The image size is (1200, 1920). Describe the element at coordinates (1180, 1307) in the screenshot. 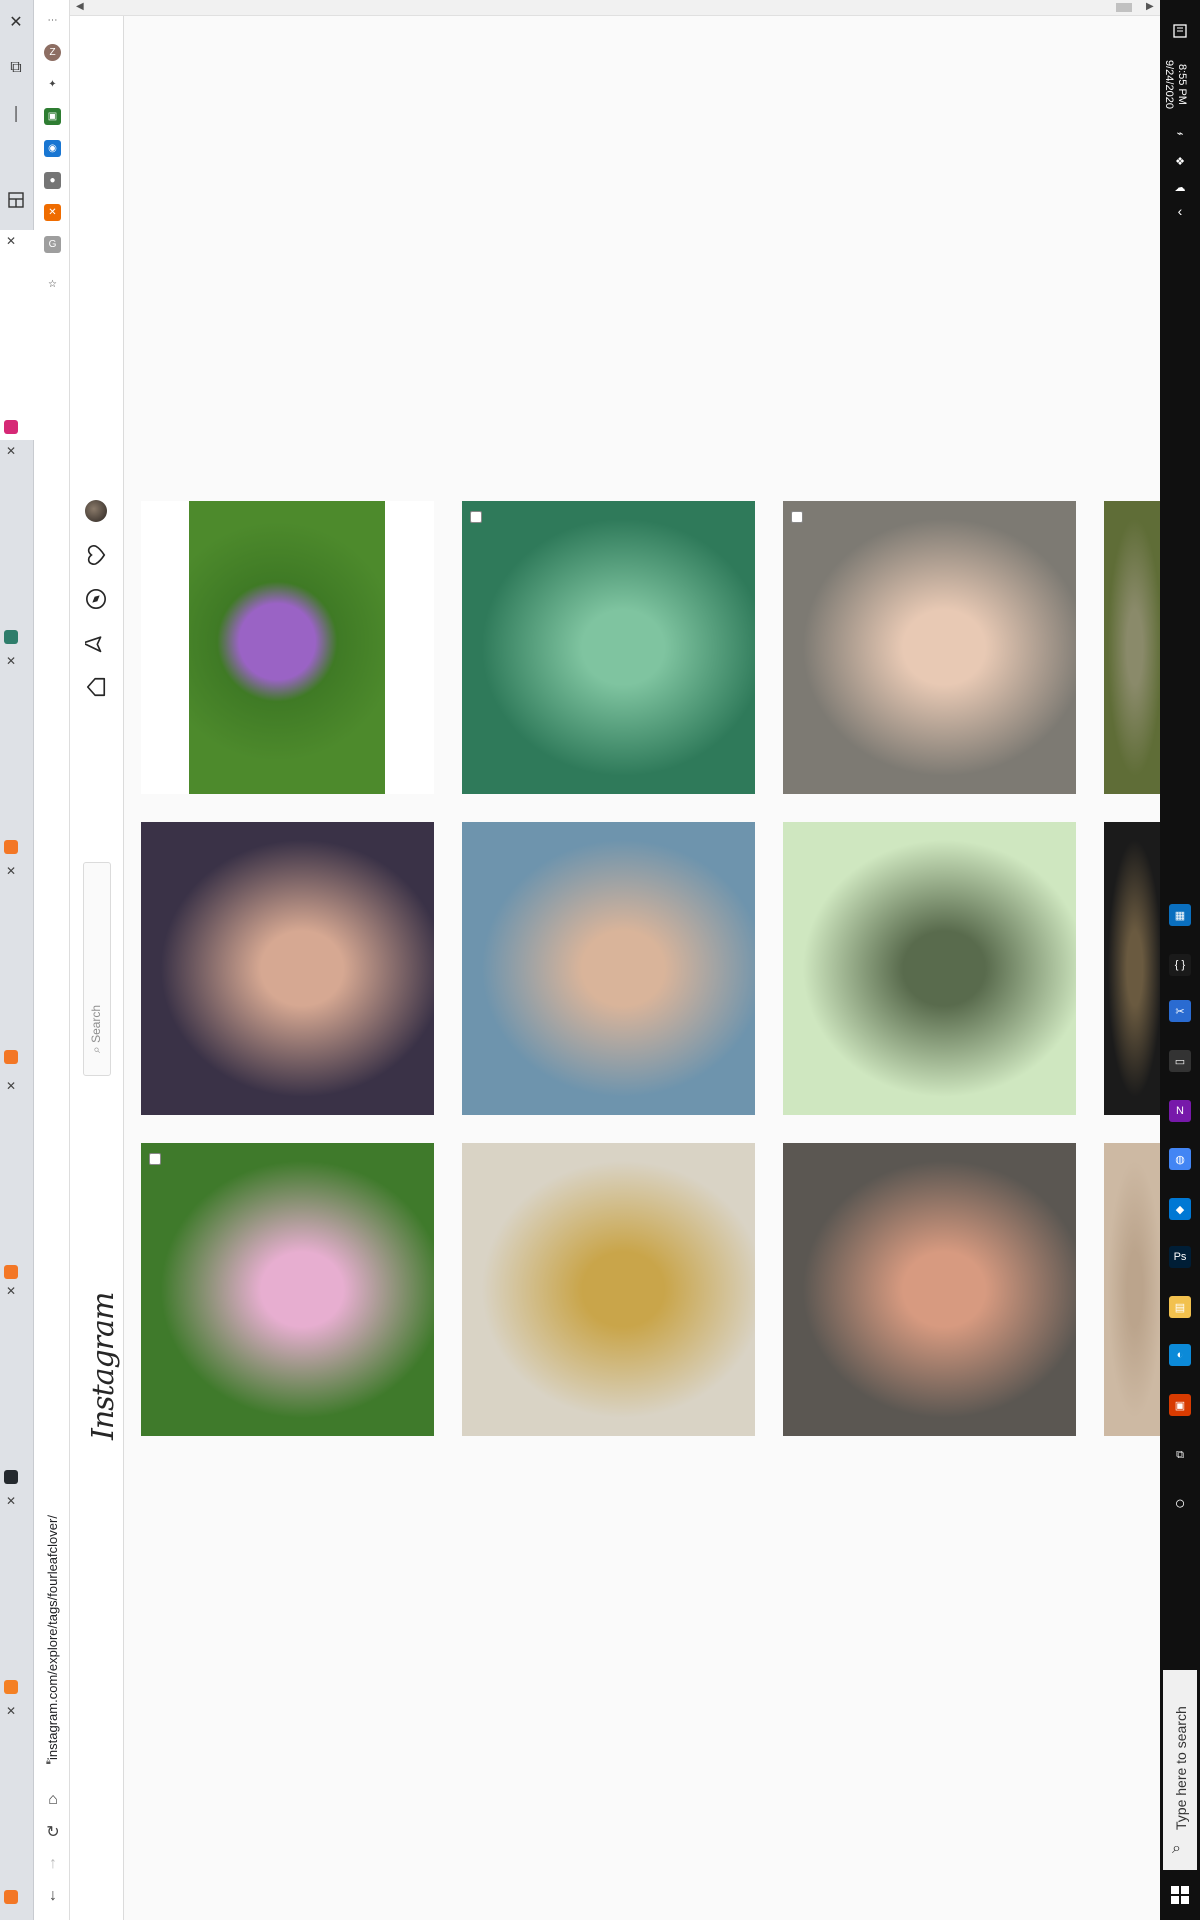

I see `file-explorer-icon: ▤` at that location.